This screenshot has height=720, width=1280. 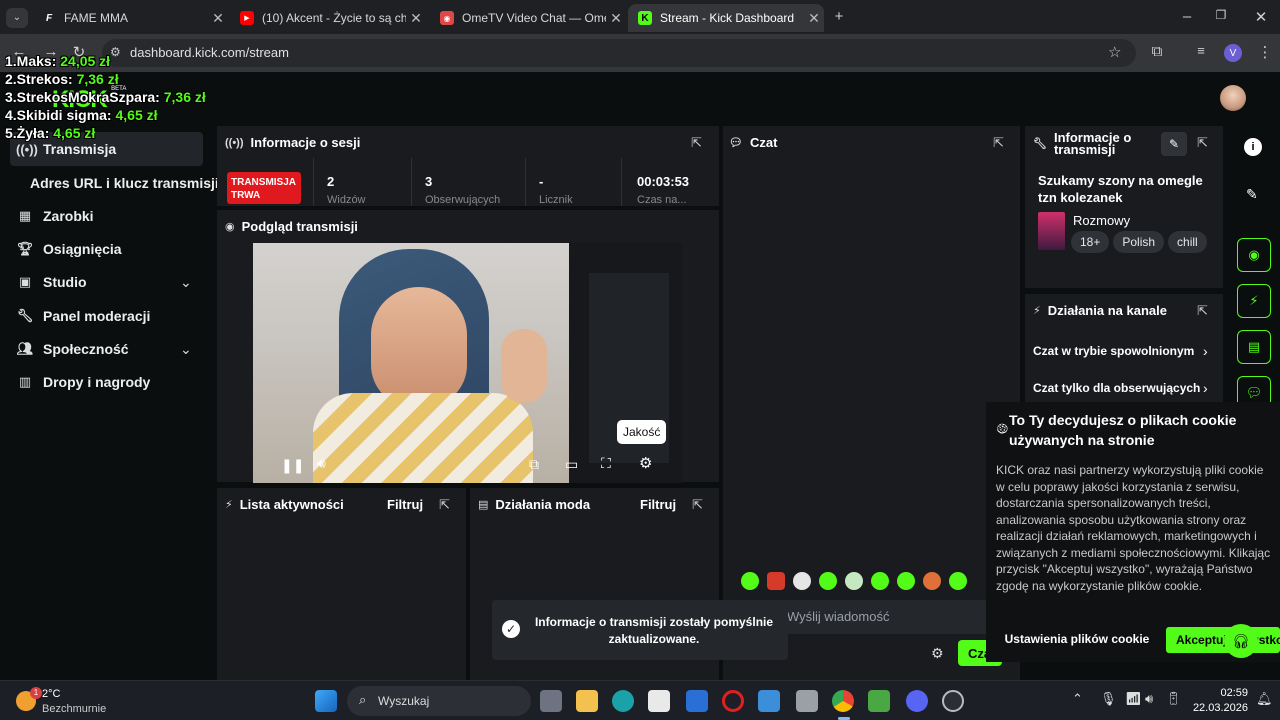 I want to click on sidebar-item-label: Osiągnięcia, so click(x=82, y=249).